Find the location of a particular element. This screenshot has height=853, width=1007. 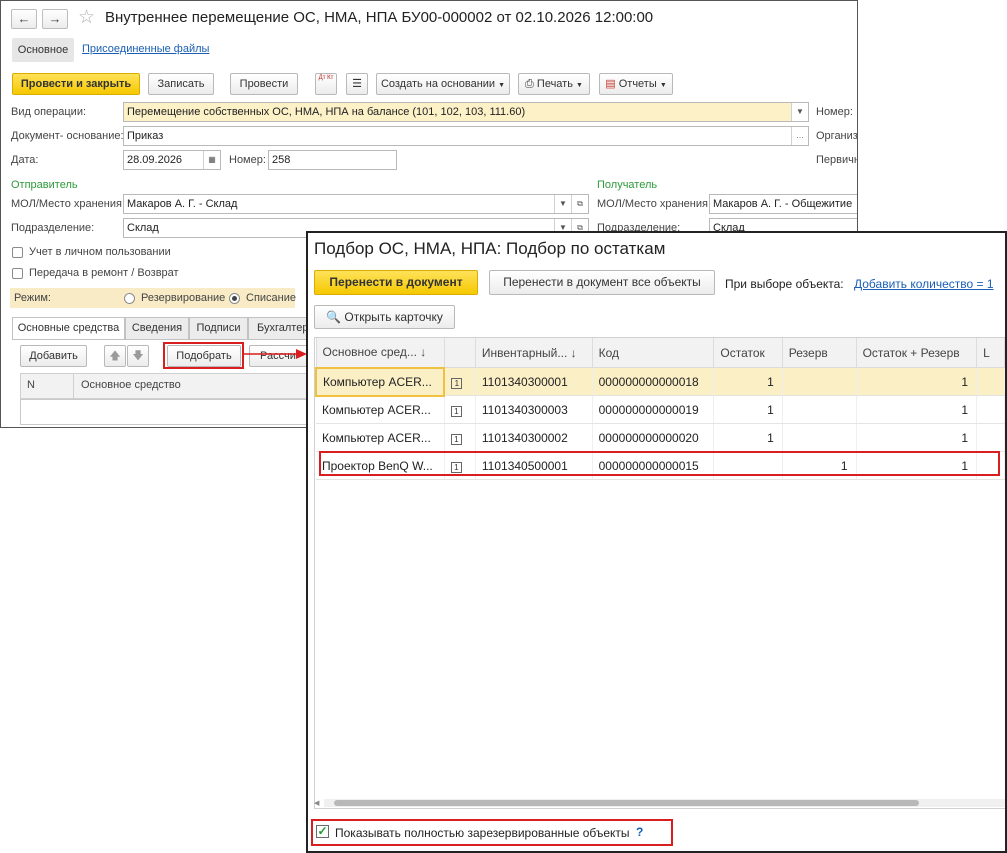

transfer-to-document-button: Перенести в документ is located at coordinates (396, 282).